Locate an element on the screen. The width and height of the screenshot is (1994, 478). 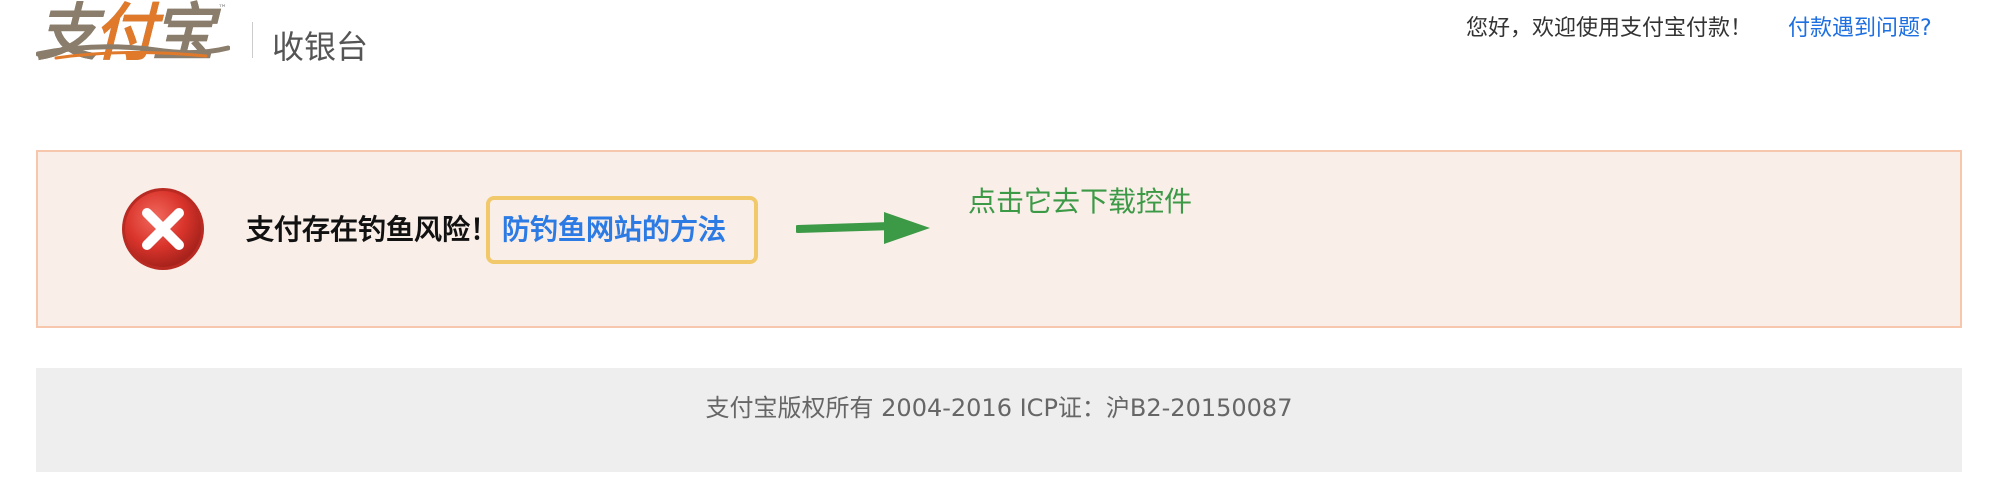
arrow-right-icon is located at coordinates (863, 228).